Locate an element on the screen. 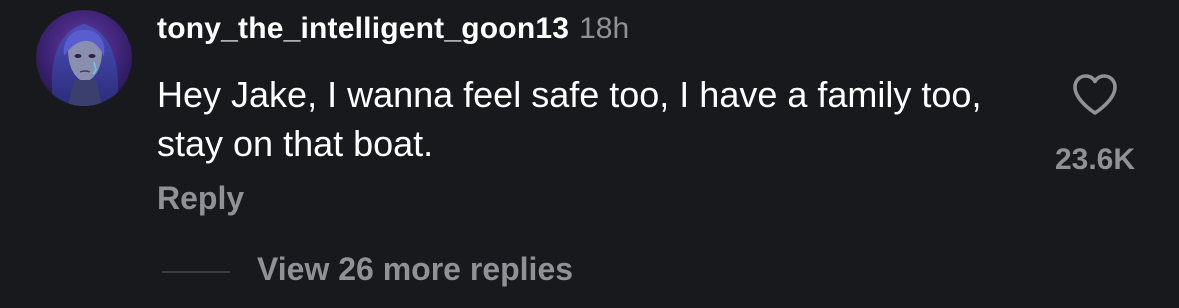 Image resolution: width=1179 pixels, height=308 pixels. view-replies-button: View 26 more replies is located at coordinates (415, 269).